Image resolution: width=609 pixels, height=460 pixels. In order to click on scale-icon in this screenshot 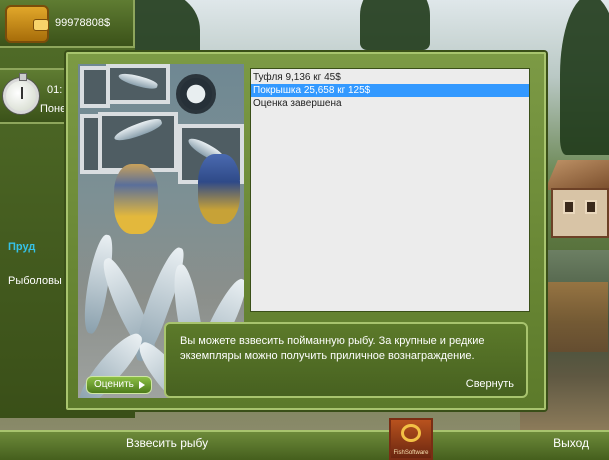, I will do `click(196, 94)`.